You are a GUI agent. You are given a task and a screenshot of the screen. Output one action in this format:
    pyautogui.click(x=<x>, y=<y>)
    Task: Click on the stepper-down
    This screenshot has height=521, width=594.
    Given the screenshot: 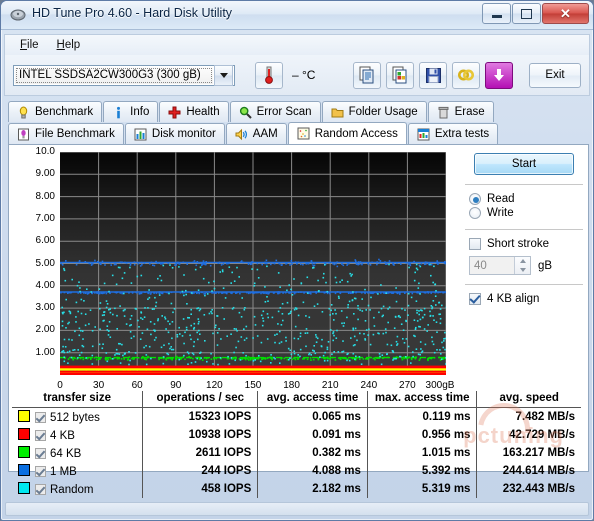 What is the action you would take?
    pyautogui.click(x=522, y=270)
    